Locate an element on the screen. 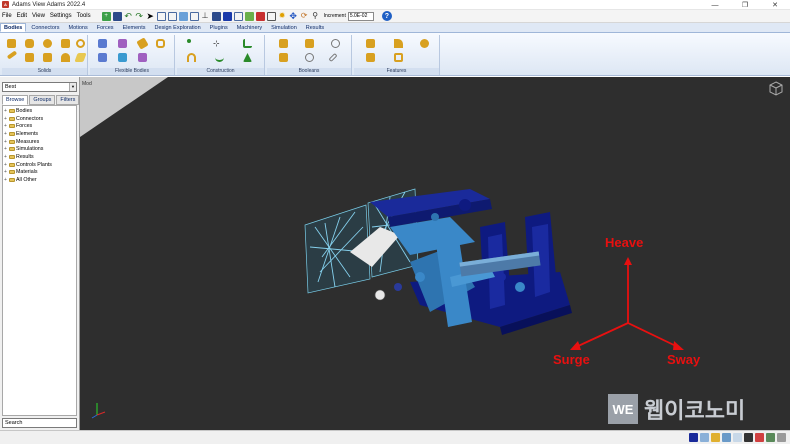 This screenshot has height=444, width=790. tree-item-results: + Results is located at coordinates (39, 157).